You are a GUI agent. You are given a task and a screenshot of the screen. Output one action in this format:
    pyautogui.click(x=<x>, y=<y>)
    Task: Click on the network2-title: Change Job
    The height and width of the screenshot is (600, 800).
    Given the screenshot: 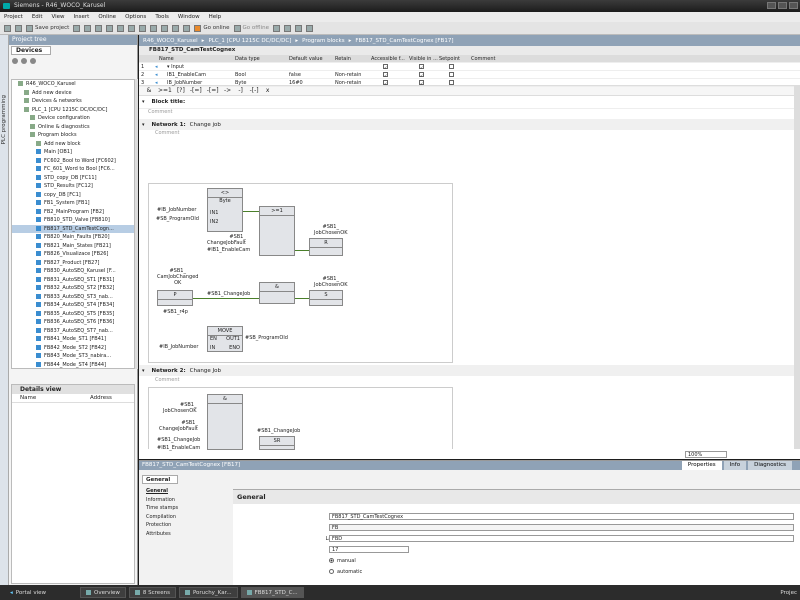 What is the action you would take?
    pyautogui.click(x=205, y=371)
    